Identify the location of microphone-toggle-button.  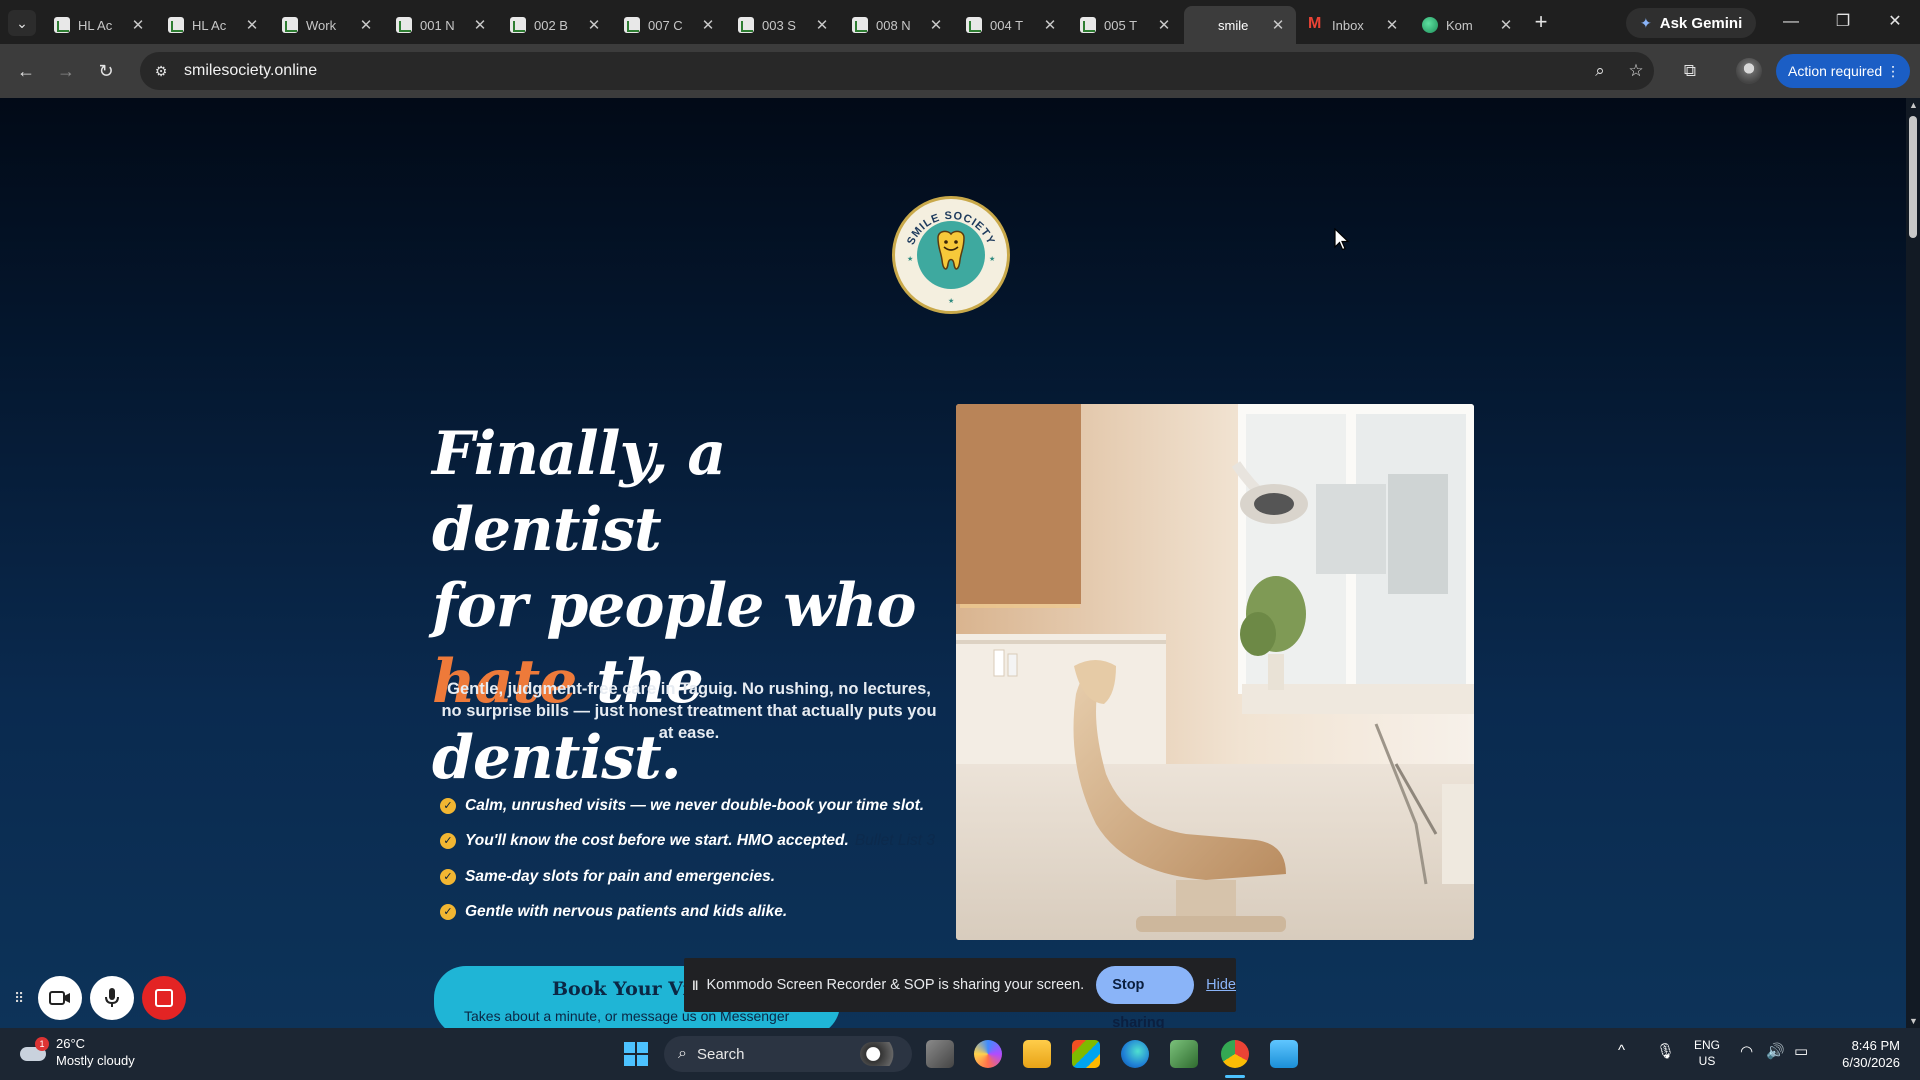
(112, 998).